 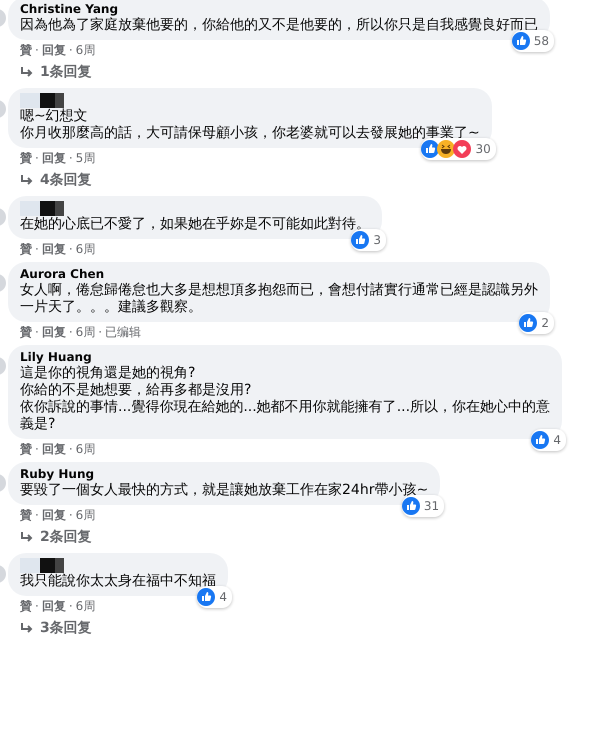 What do you see at coordinates (123, 332) in the screenshot?
I see `timestamp: 已编辑` at bounding box center [123, 332].